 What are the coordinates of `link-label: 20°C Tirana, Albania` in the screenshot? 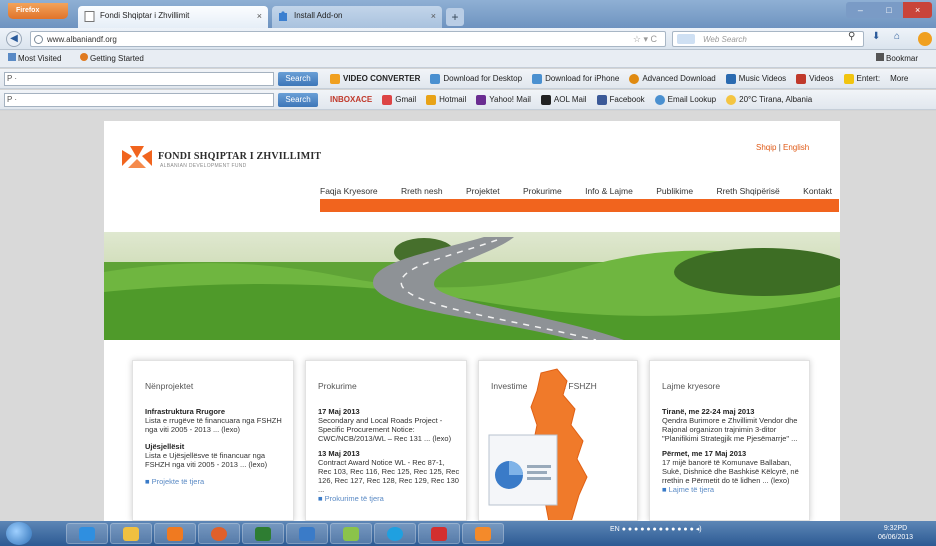 It's located at (776, 99).